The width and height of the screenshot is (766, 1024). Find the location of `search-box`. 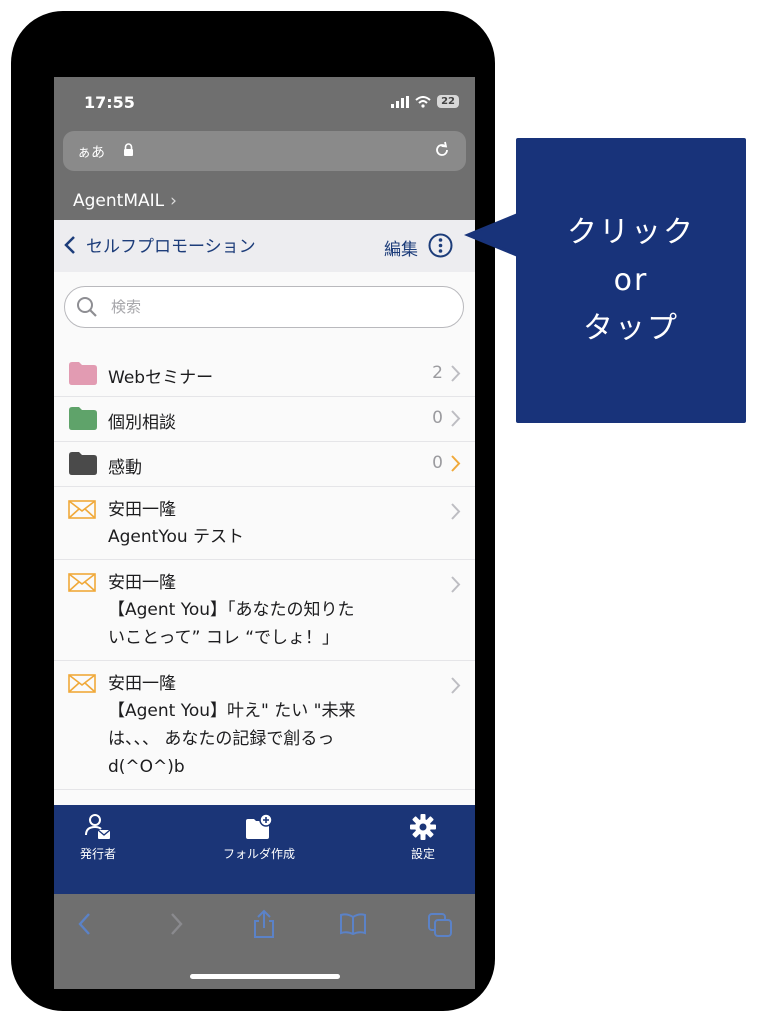

search-box is located at coordinates (264, 307).